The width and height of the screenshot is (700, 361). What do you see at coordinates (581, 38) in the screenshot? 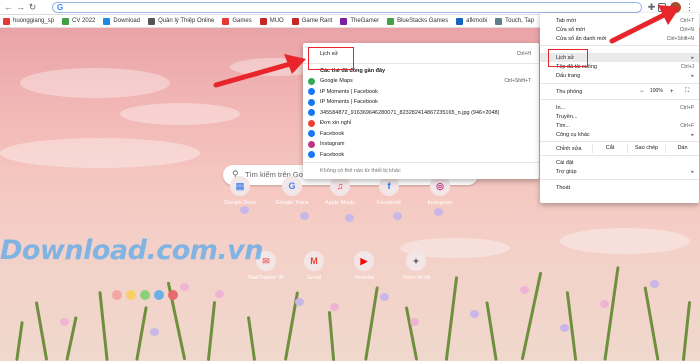
I see `incognito-label: Cửa sổ ẩn danh mới` at bounding box center [581, 38].